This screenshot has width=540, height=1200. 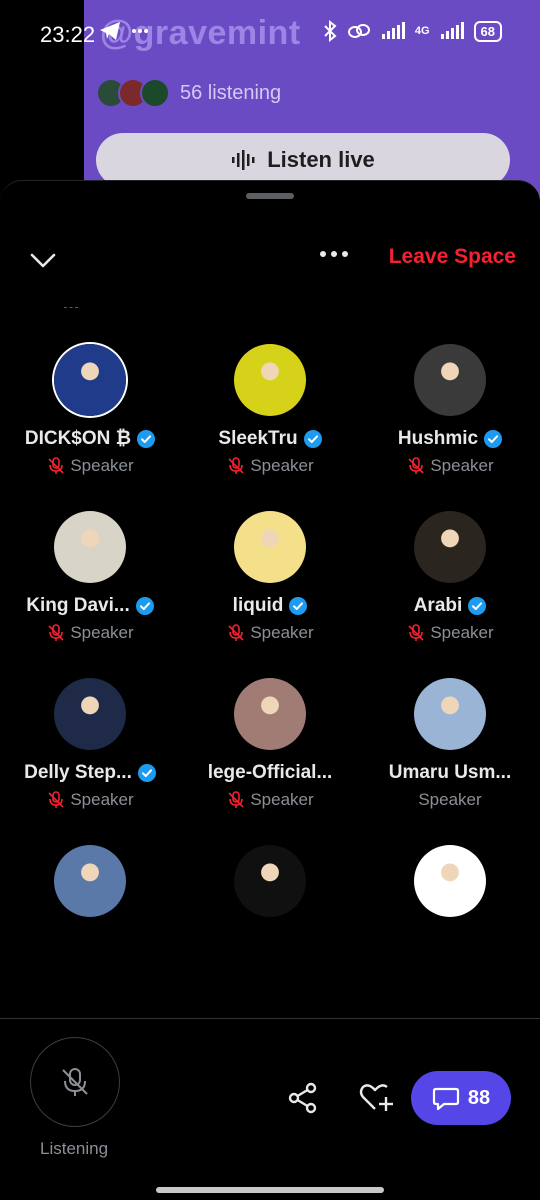 What do you see at coordinates (438, 605) in the screenshot?
I see `participant-name: Arabi` at bounding box center [438, 605].